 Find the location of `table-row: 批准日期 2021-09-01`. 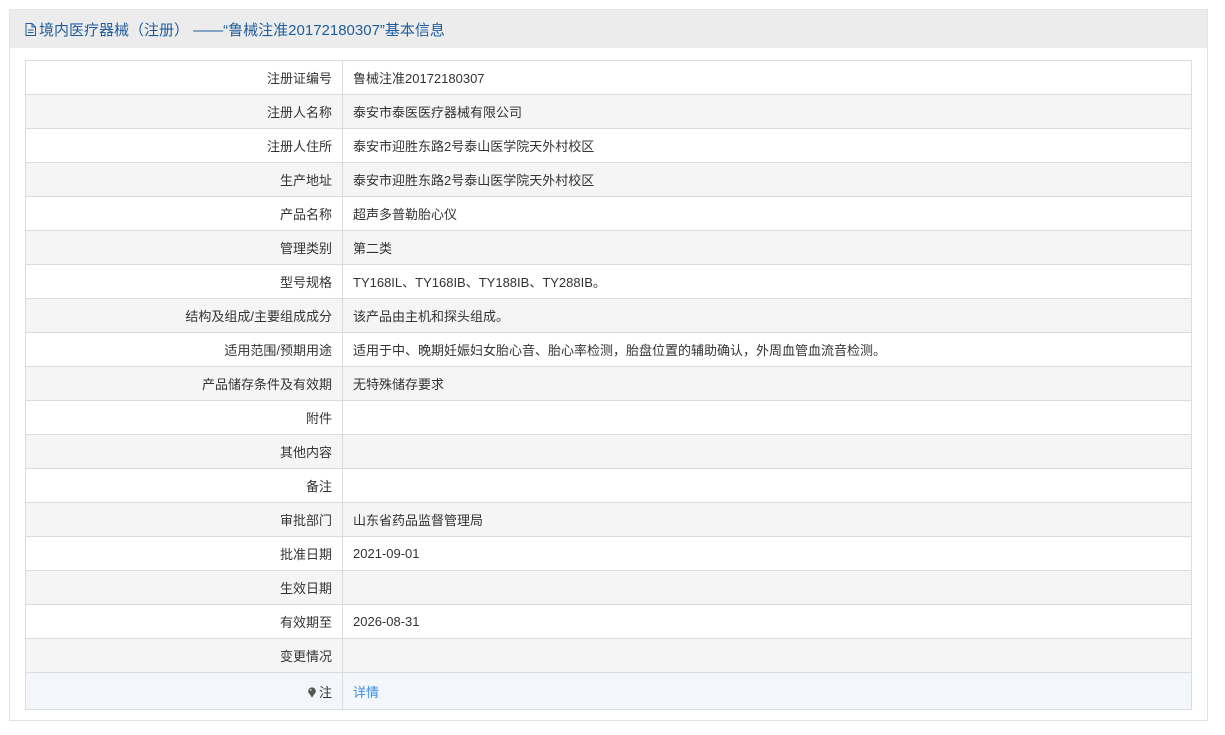

table-row: 批准日期 2021-09-01 is located at coordinates (608, 553).